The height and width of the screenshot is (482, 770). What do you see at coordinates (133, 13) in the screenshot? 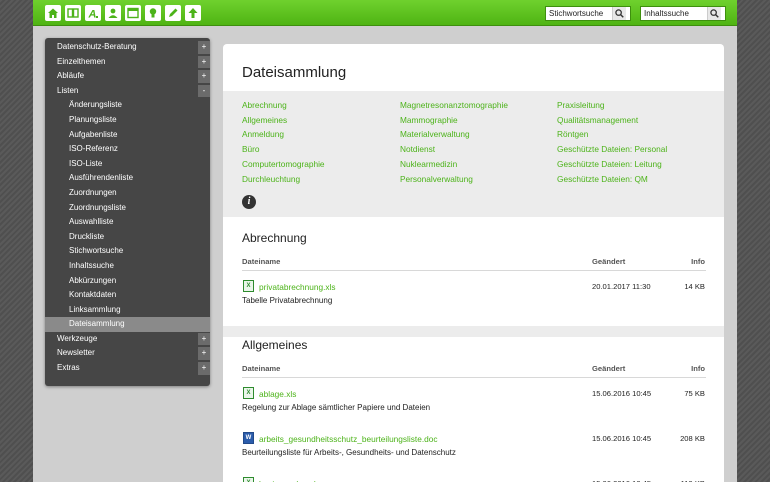
I see `window-icon` at bounding box center [133, 13].